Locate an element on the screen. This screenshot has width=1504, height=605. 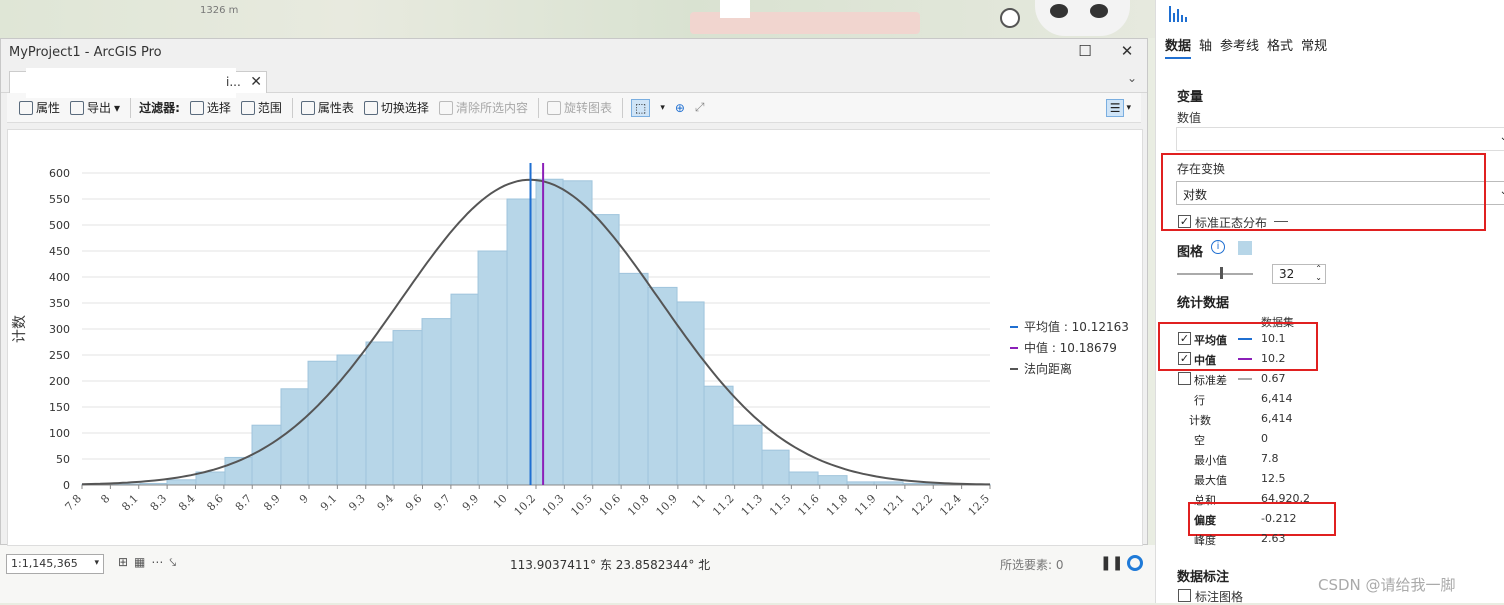
value-field-dropdown: ⌄ is located at coordinates (1340, 139).